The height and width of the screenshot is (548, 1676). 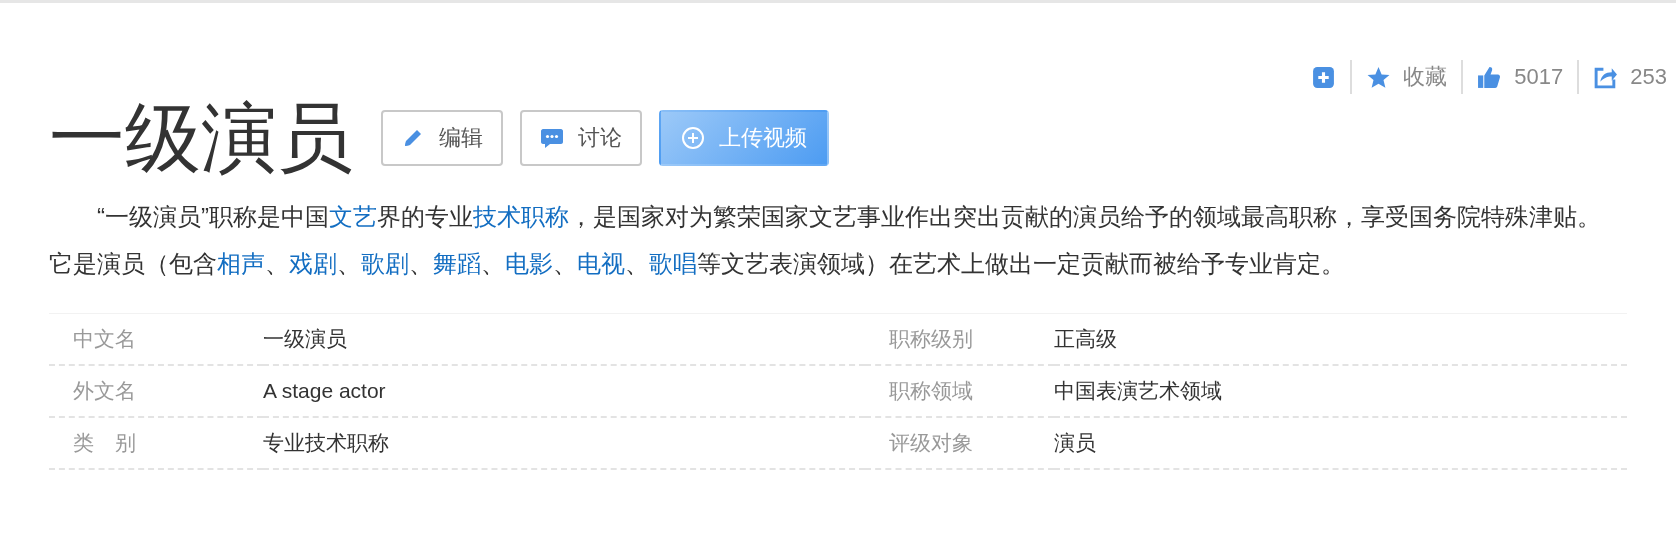 What do you see at coordinates (156, 340) in the screenshot?
I see `info-label: 中文名` at bounding box center [156, 340].